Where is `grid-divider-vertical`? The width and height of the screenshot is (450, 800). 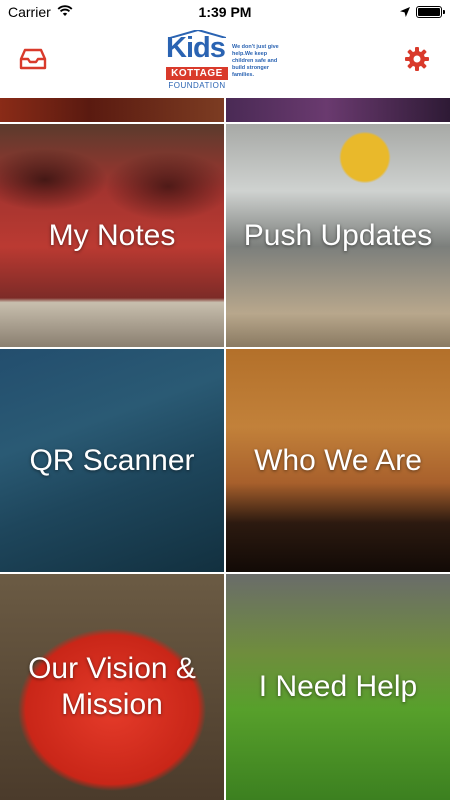 grid-divider-vertical is located at coordinates (225, 449).